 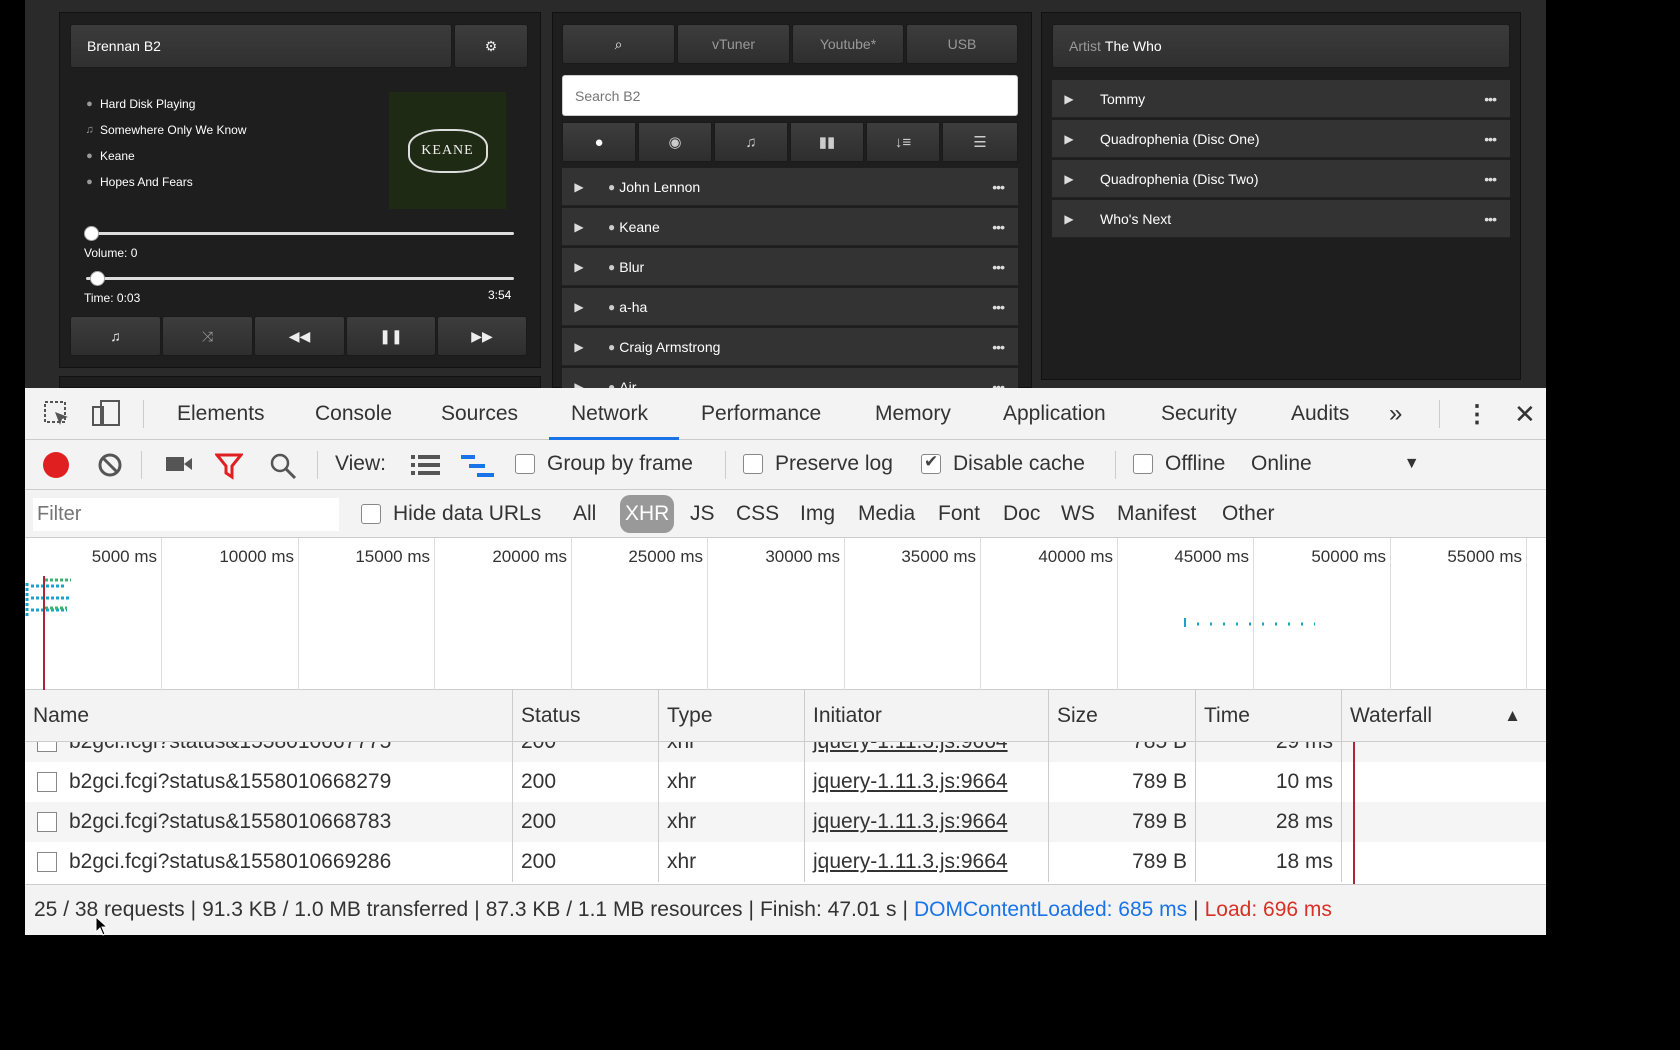 What do you see at coordinates (959, 514) in the screenshot?
I see `filter-type-font: Font` at bounding box center [959, 514].